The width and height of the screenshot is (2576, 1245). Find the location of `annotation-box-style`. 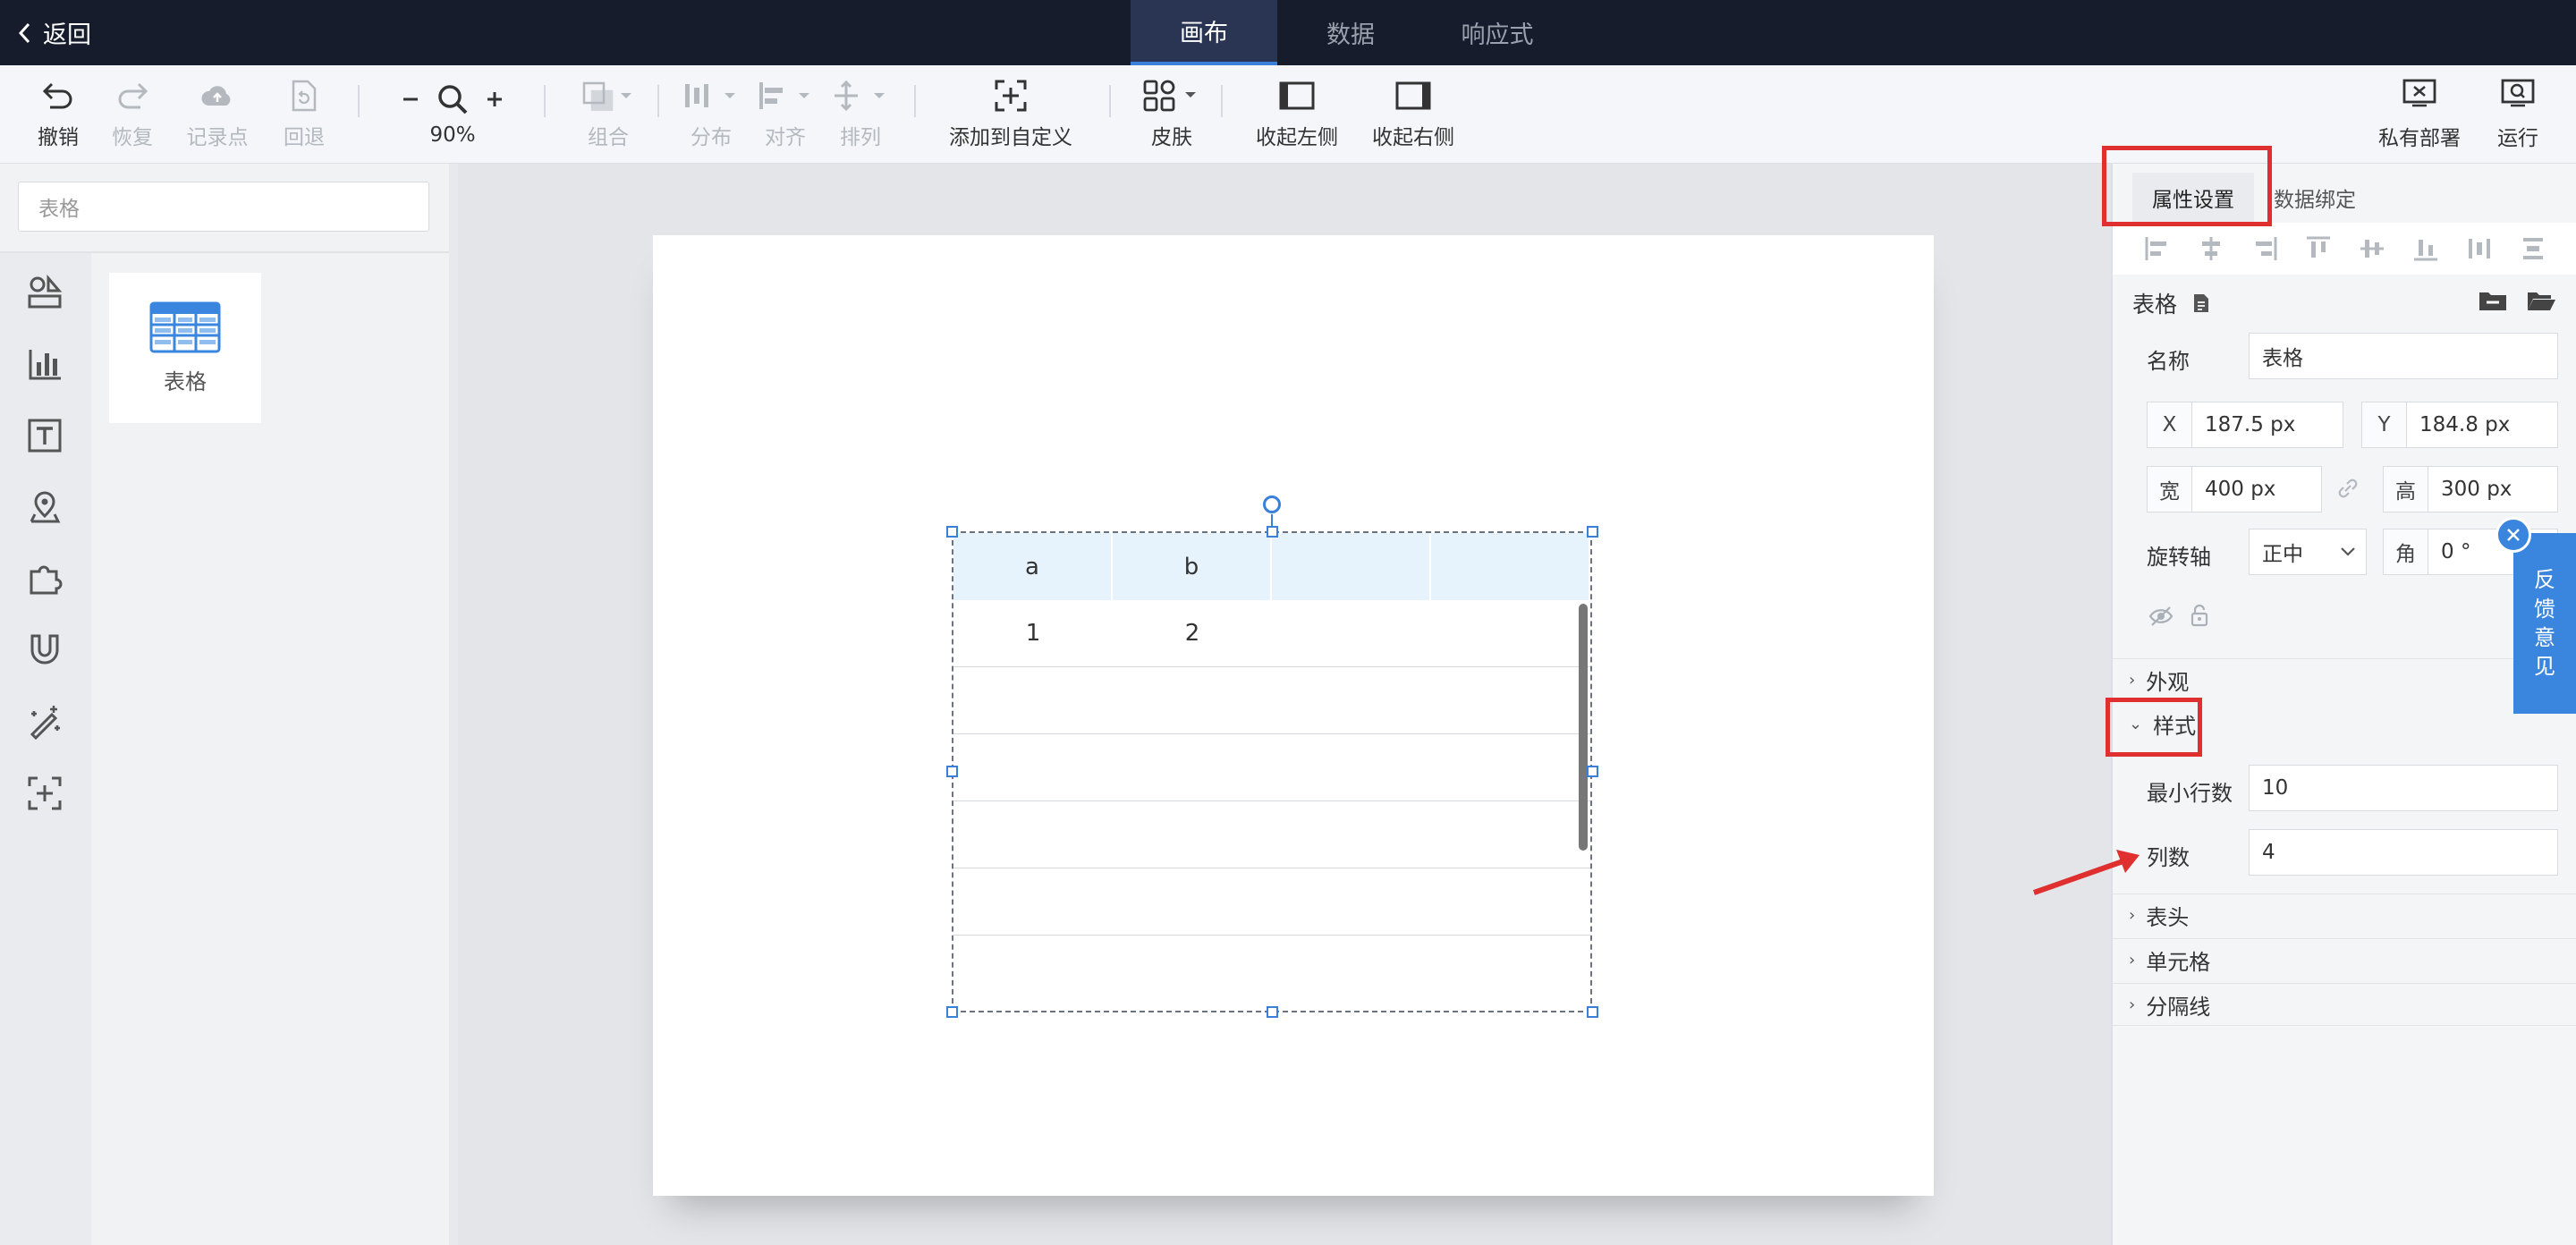

annotation-box-style is located at coordinates (2154, 727).